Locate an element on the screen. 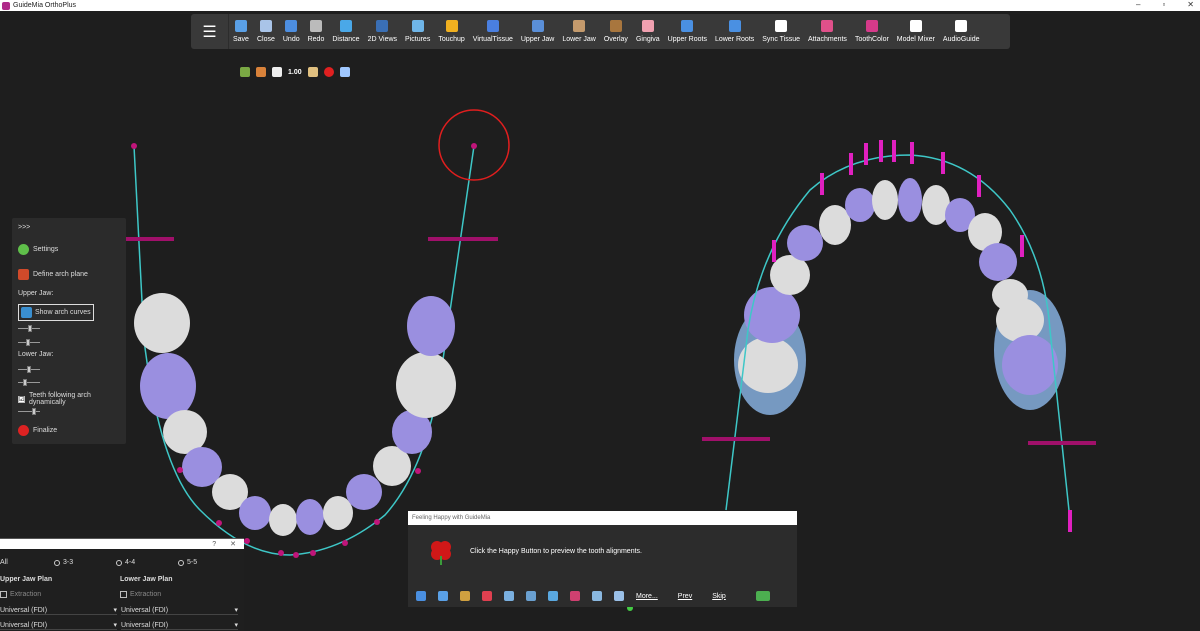  plan-panel-titlebar: ? ✕ is located at coordinates (122, 544).